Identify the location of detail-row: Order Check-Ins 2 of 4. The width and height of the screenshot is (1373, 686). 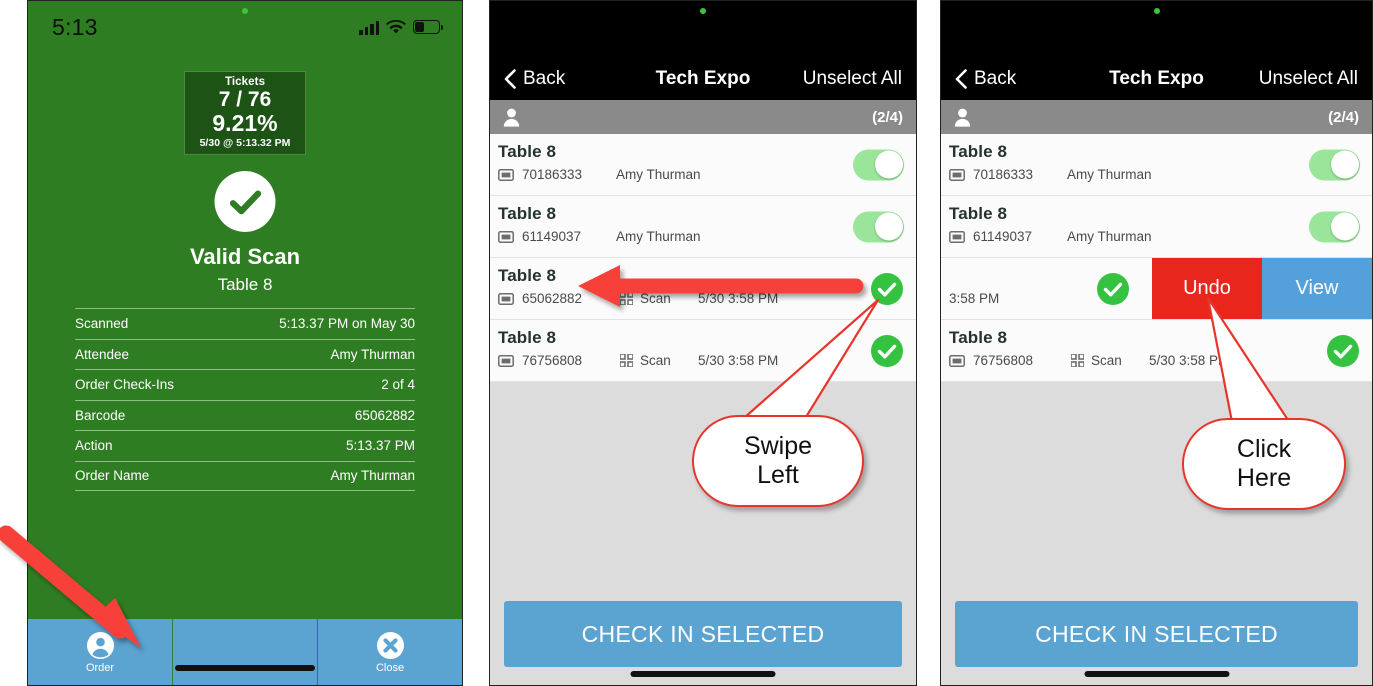
(245, 384).